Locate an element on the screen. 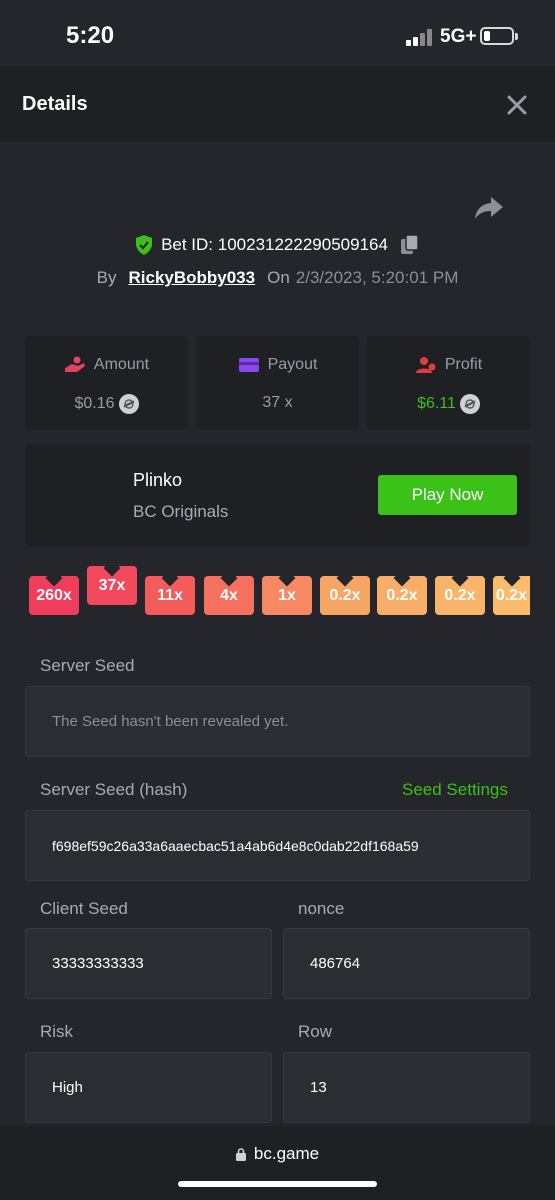 This screenshot has width=555, height=1200. multiplier-label: 4x is located at coordinates (229, 595).